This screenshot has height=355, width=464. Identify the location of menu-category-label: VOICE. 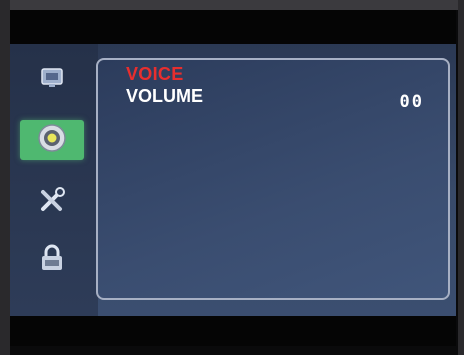
(155, 74).